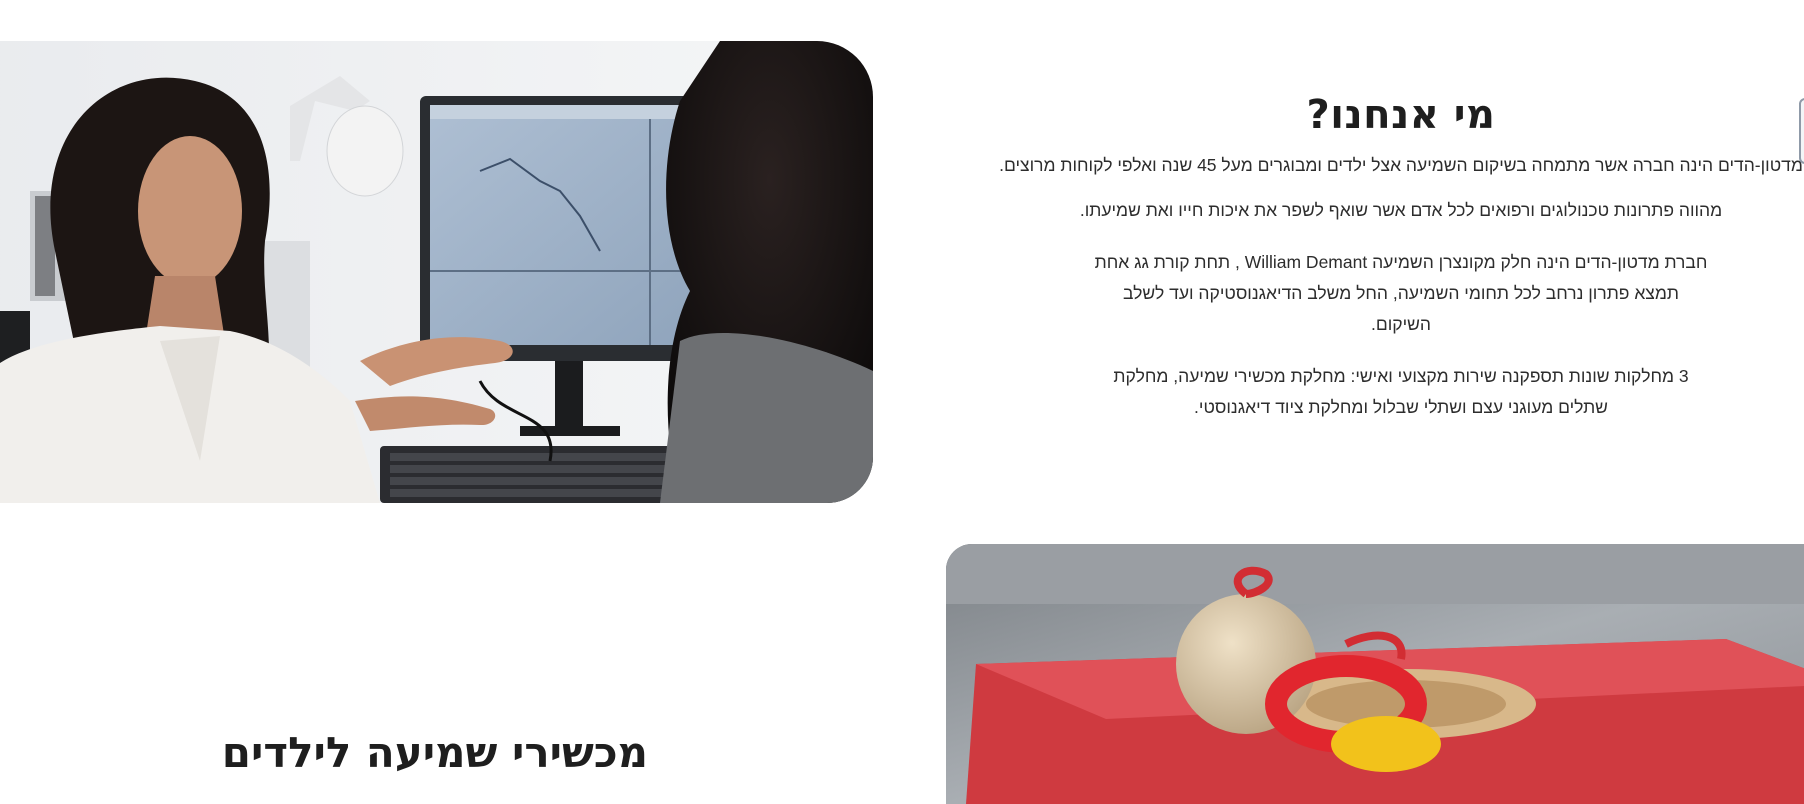 The image size is (1804, 804). I want to click on about-title: מי אנחנו?, so click(1401, 115).